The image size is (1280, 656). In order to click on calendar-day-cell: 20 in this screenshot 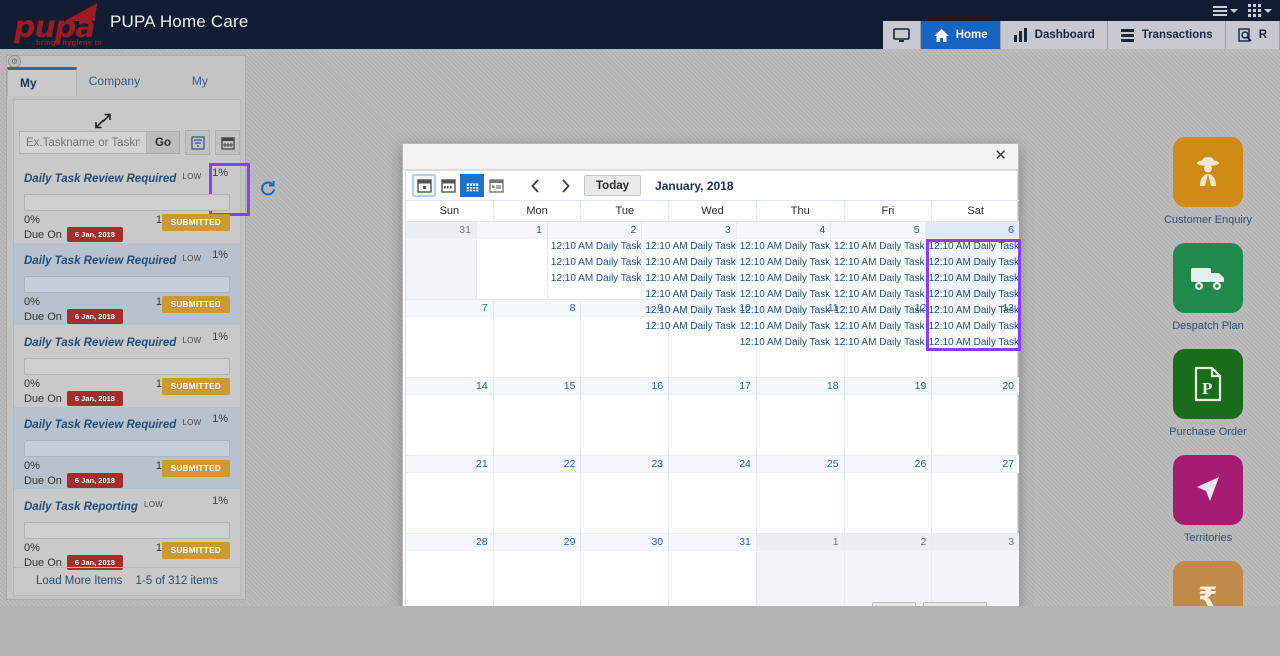, I will do `click(976, 417)`.